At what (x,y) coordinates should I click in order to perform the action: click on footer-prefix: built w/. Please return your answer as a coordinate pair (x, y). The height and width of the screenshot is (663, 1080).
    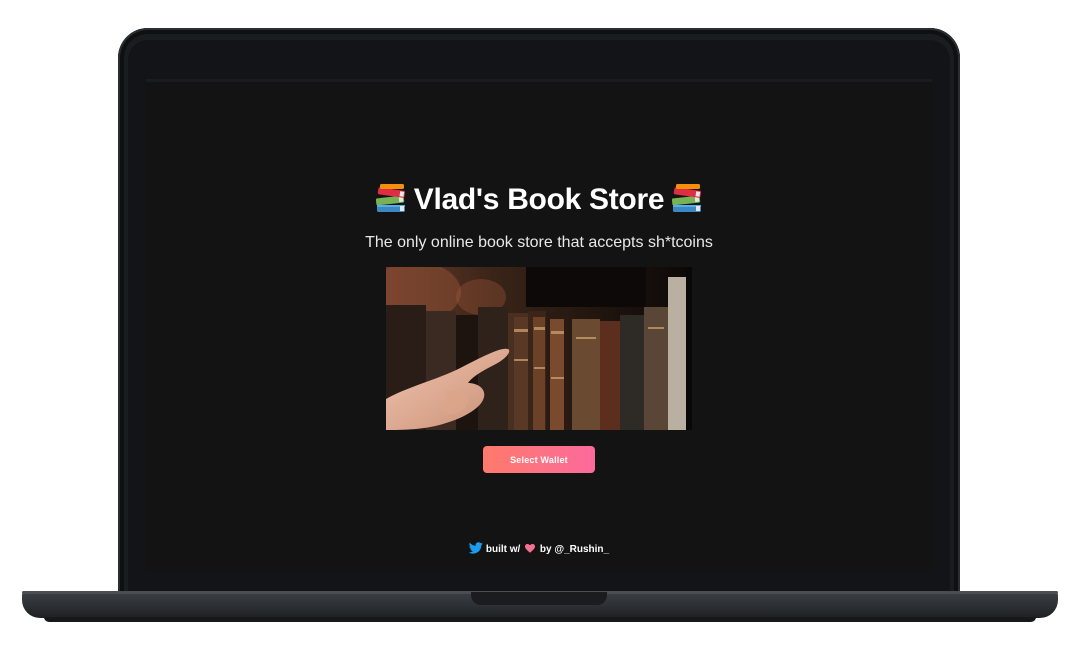
    Looking at the image, I should click on (503, 549).